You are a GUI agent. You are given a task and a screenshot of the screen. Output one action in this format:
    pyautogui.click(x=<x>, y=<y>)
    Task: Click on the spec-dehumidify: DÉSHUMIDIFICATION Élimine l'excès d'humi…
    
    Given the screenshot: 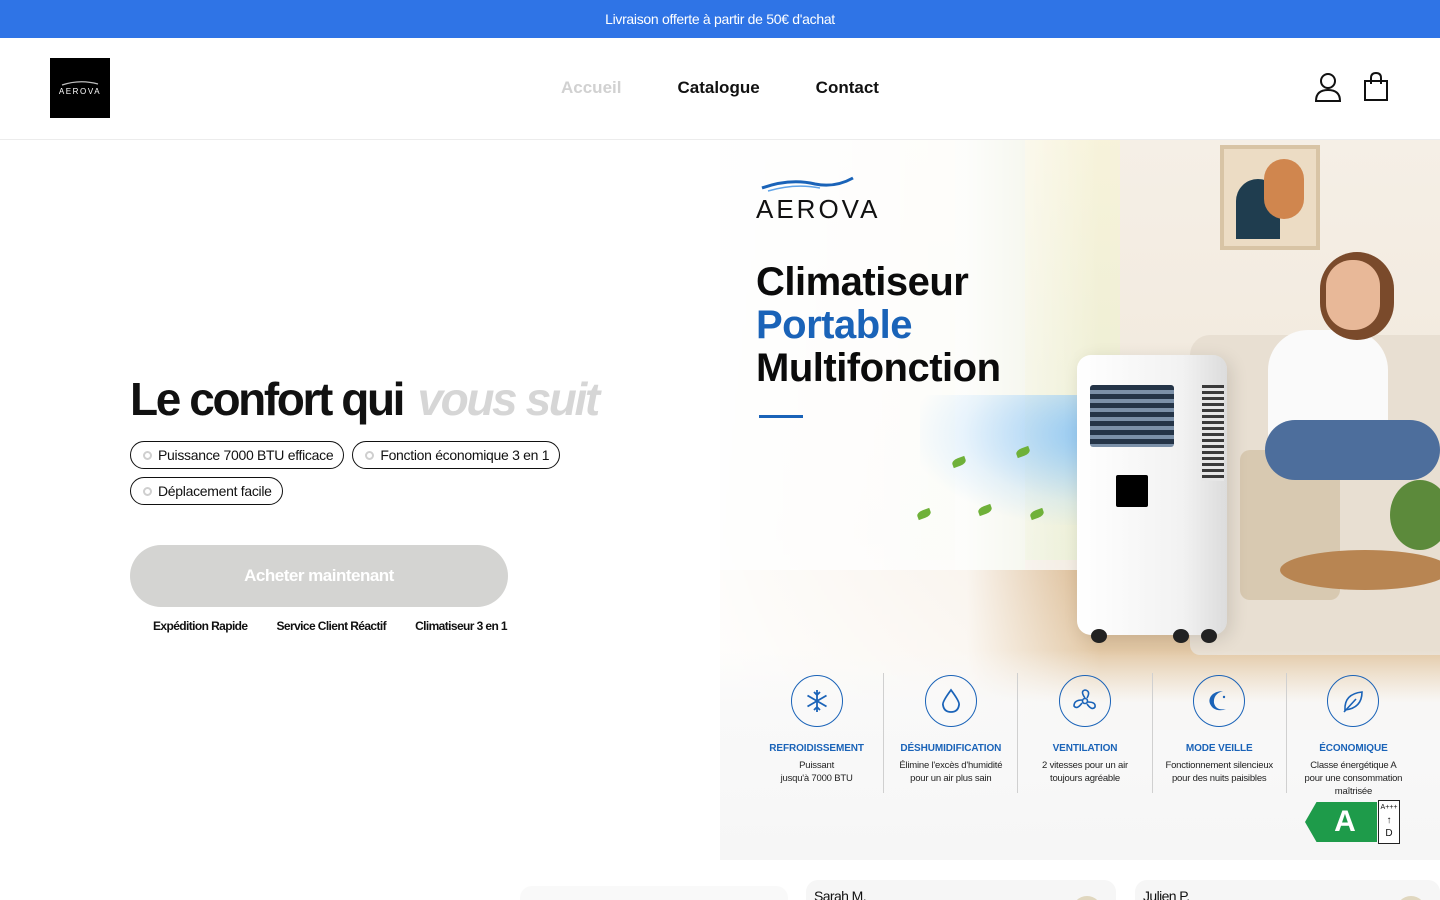 What is the action you would take?
    pyautogui.click(x=951, y=733)
    